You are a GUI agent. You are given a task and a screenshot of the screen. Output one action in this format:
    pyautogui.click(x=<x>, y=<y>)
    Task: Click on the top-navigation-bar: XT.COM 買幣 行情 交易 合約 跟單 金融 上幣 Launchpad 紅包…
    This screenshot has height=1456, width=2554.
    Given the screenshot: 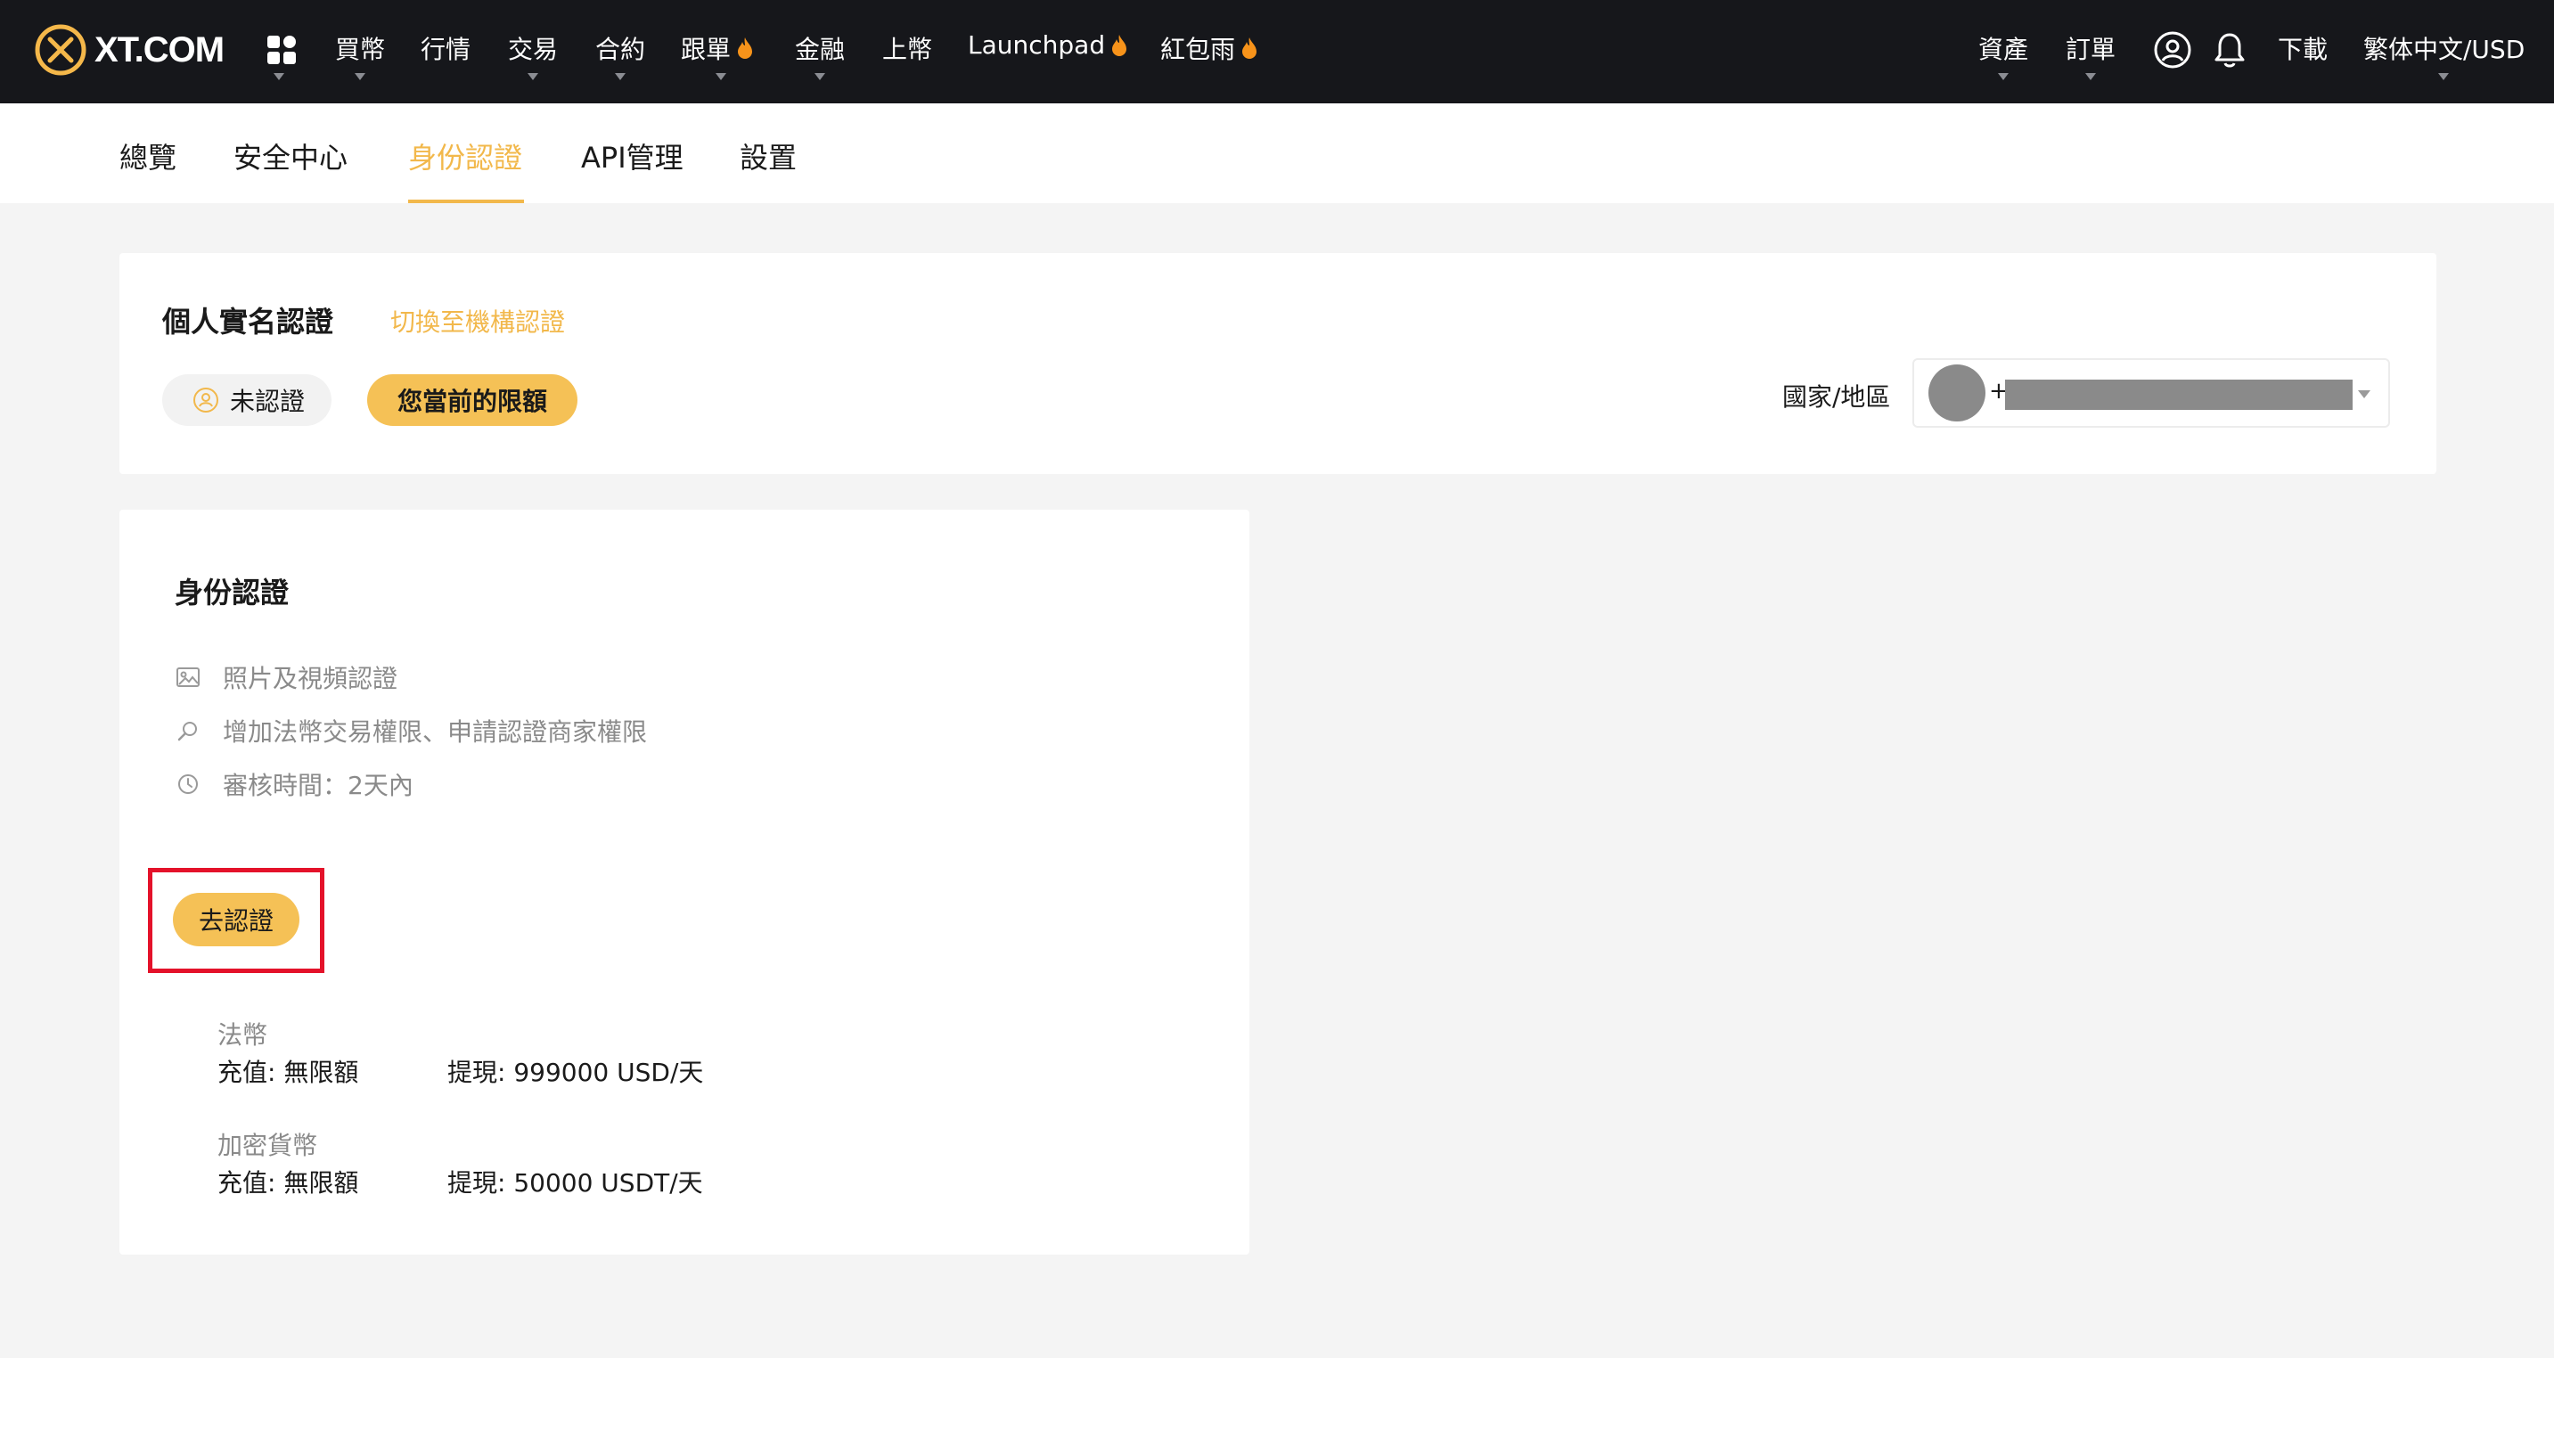 What is the action you would take?
    pyautogui.click(x=1277, y=51)
    